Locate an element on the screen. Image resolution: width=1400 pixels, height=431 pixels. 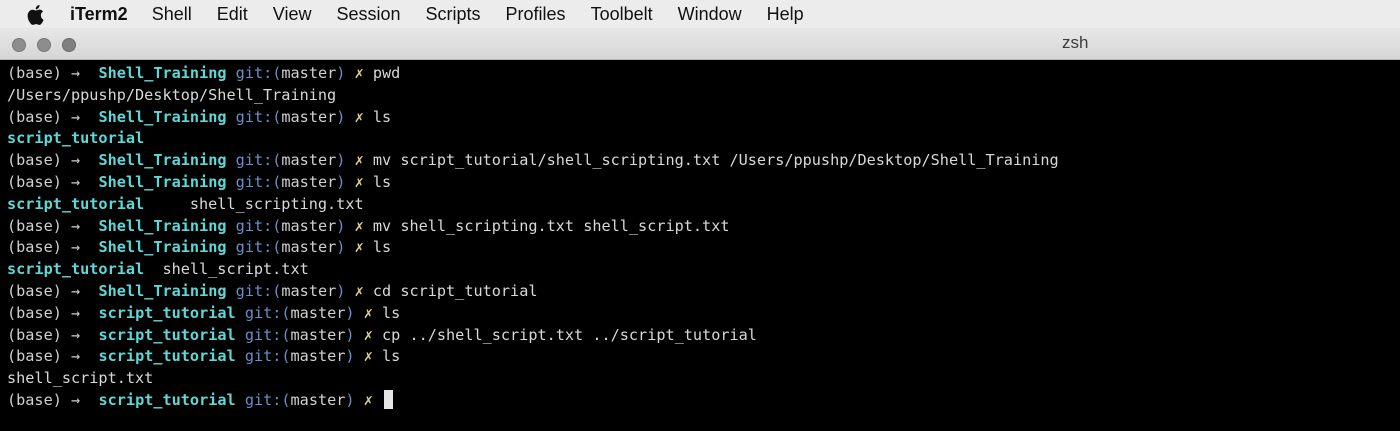
menu-item-scripts: Scripts is located at coordinates (453, 14).